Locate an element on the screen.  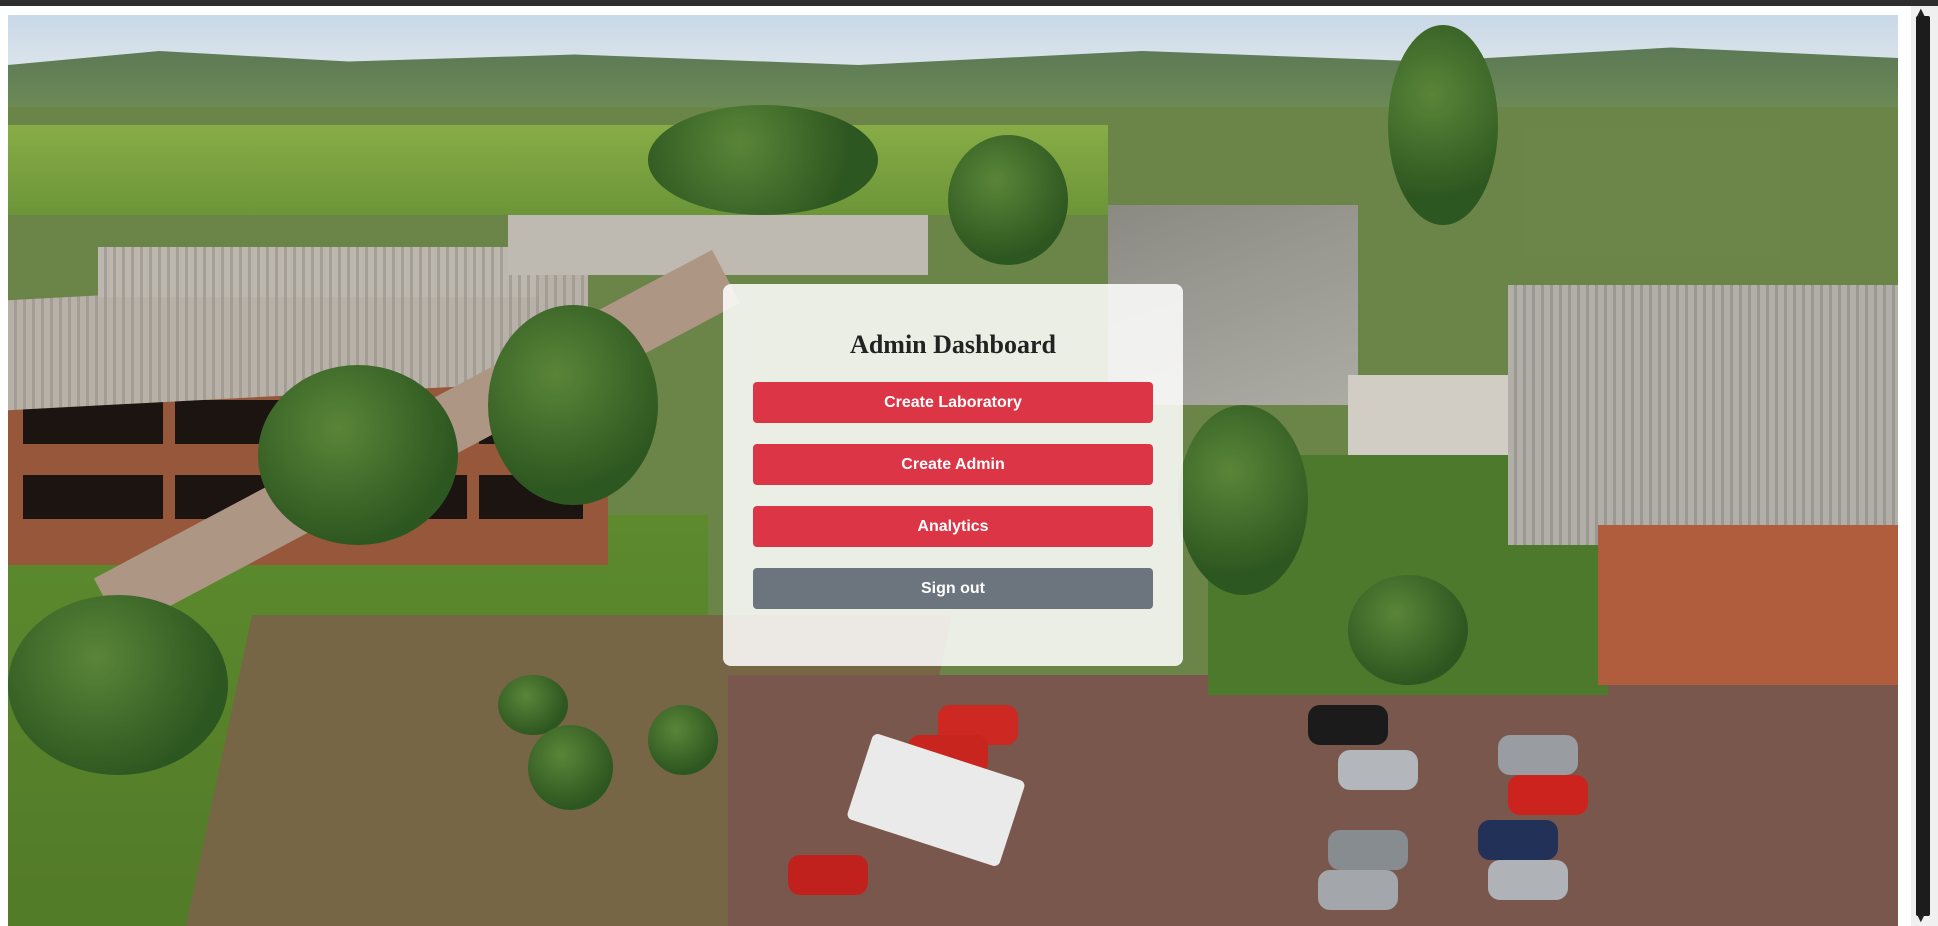
sign-out-button: Sign out is located at coordinates (953, 588).